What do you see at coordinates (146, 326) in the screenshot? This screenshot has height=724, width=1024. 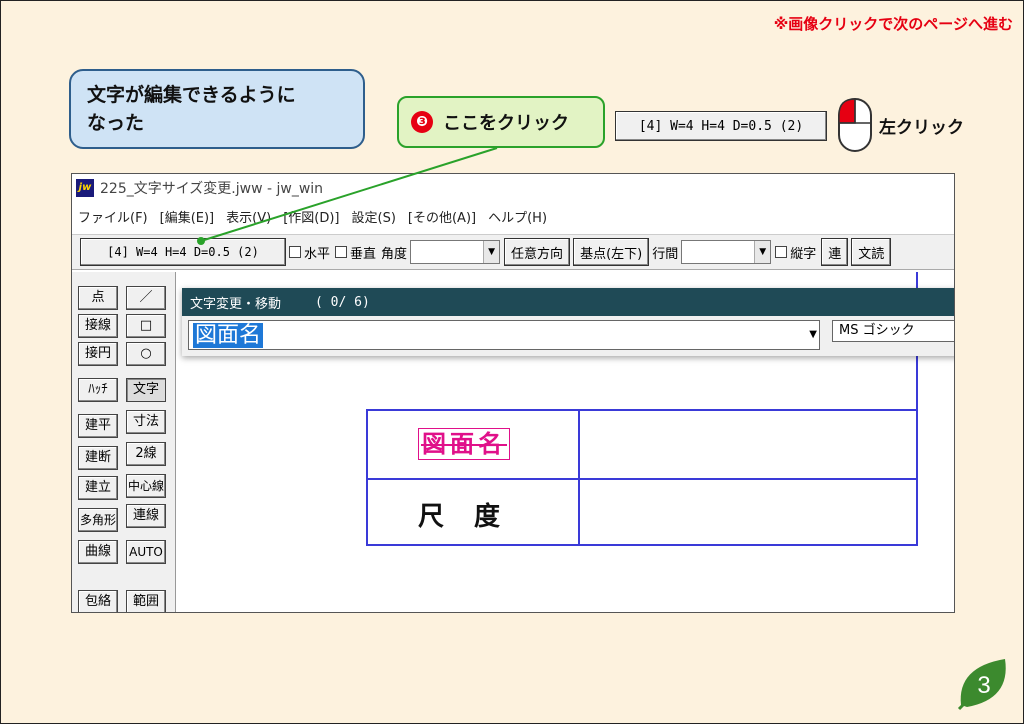 I see `tool-rectangle: □` at bounding box center [146, 326].